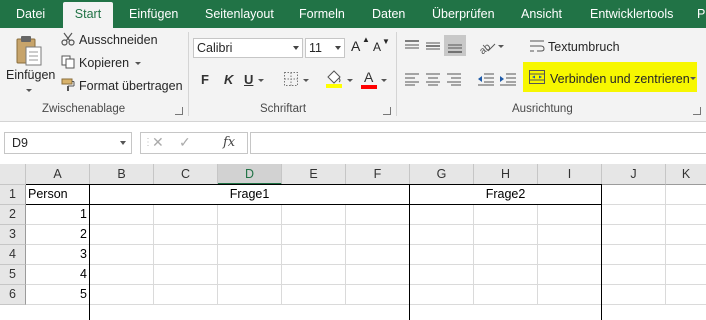  What do you see at coordinates (250, 275) in the screenshot?
I see `cell-d5` at bounding box center [250, 275].